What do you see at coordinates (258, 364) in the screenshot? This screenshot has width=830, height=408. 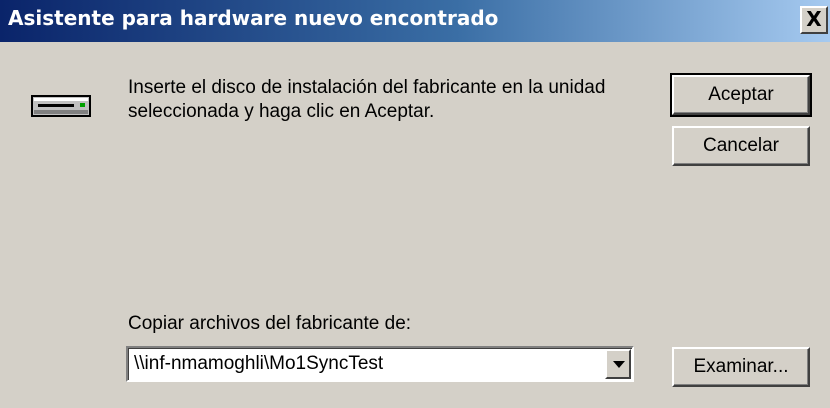 I see `copy-from-path: \\inf-nmamoghli\Mo1SyncTest` at bounding box center [258, 364].